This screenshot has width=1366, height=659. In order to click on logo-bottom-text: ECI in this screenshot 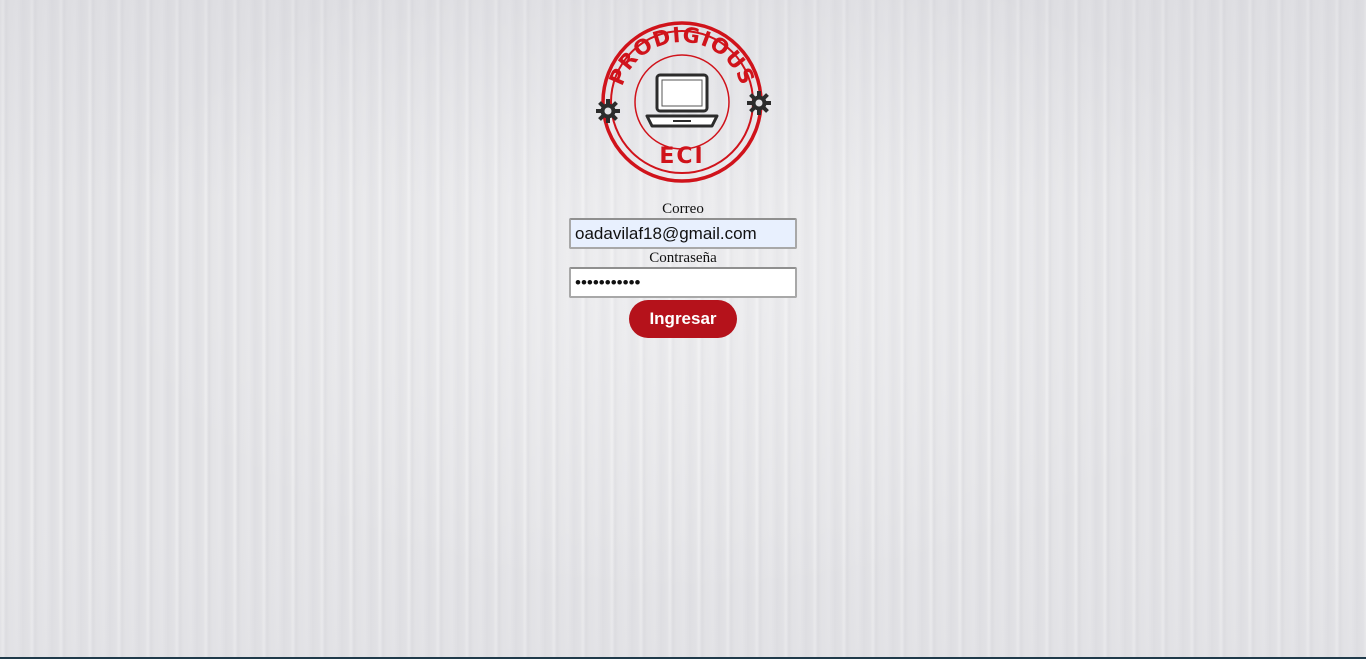, I will do `click(681, 156)`.